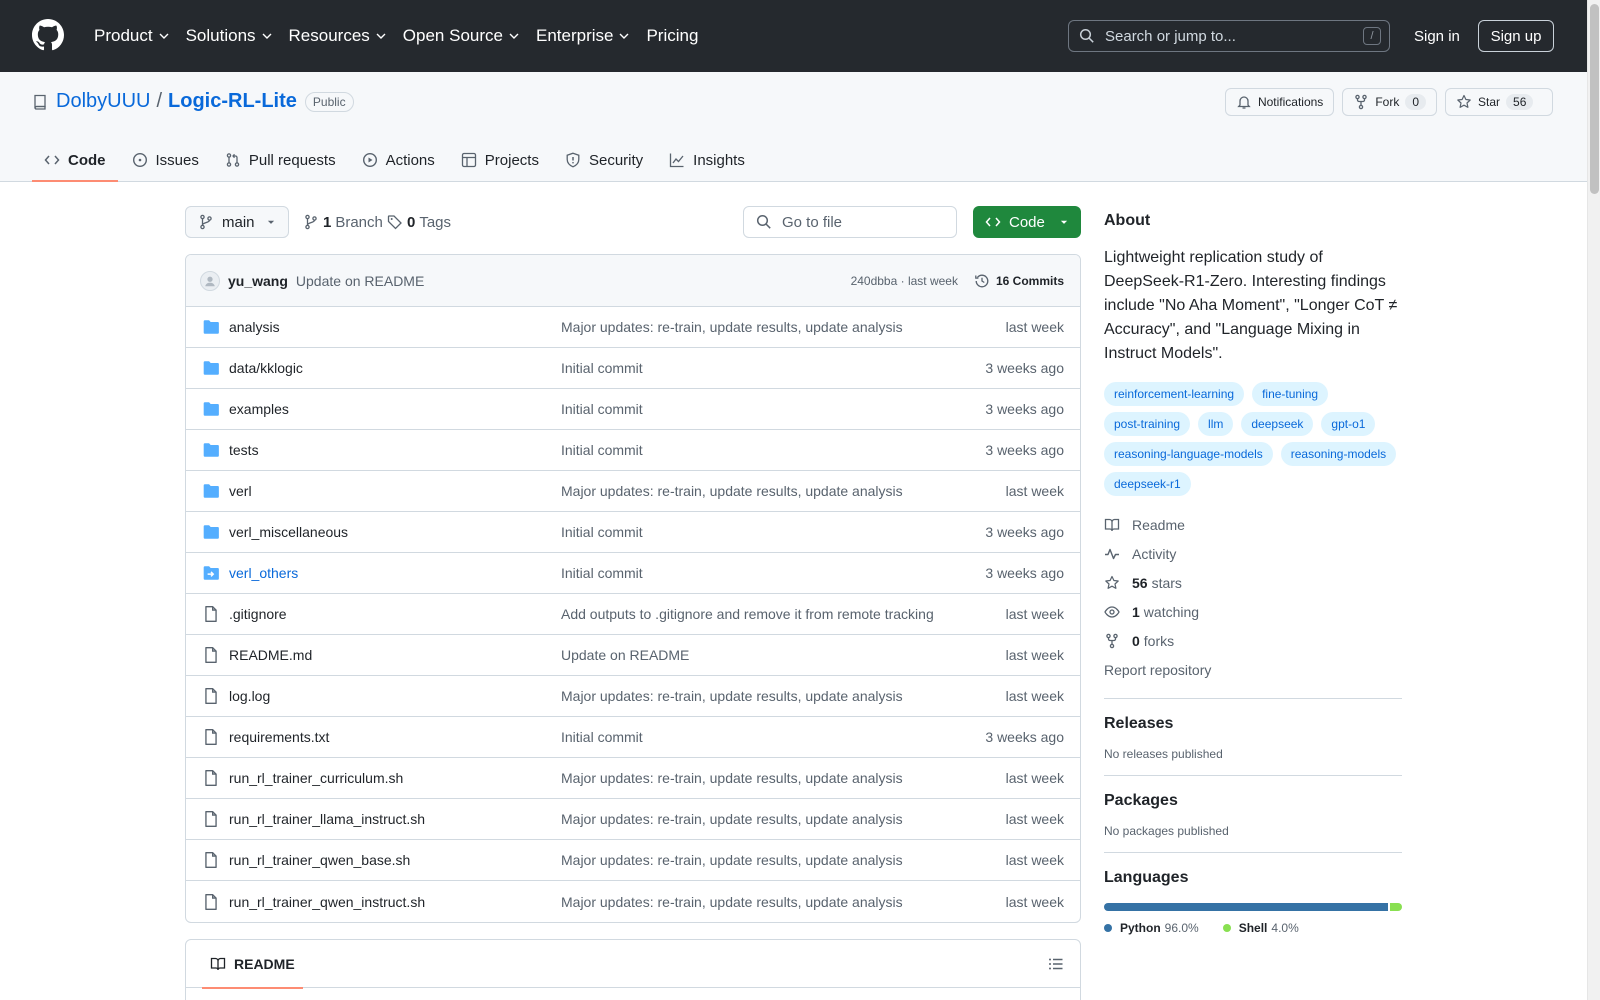 The width and height of the screenshot is (1600, 1000). Describe the element at coordinates (395, 491) in the screenshot. I see `file-name-link: verl` at that location.